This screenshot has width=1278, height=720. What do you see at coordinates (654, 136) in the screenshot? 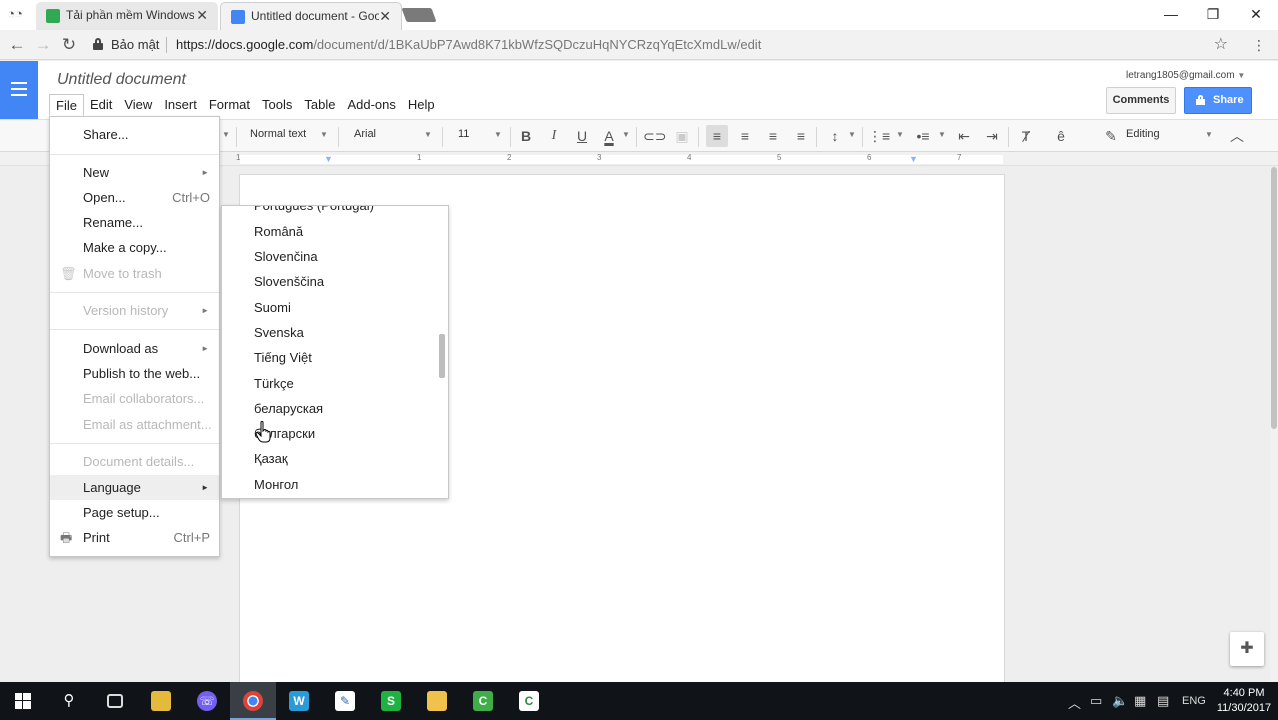
I see `link-icon: ⊂⊃` at bounding box center [654, 136].